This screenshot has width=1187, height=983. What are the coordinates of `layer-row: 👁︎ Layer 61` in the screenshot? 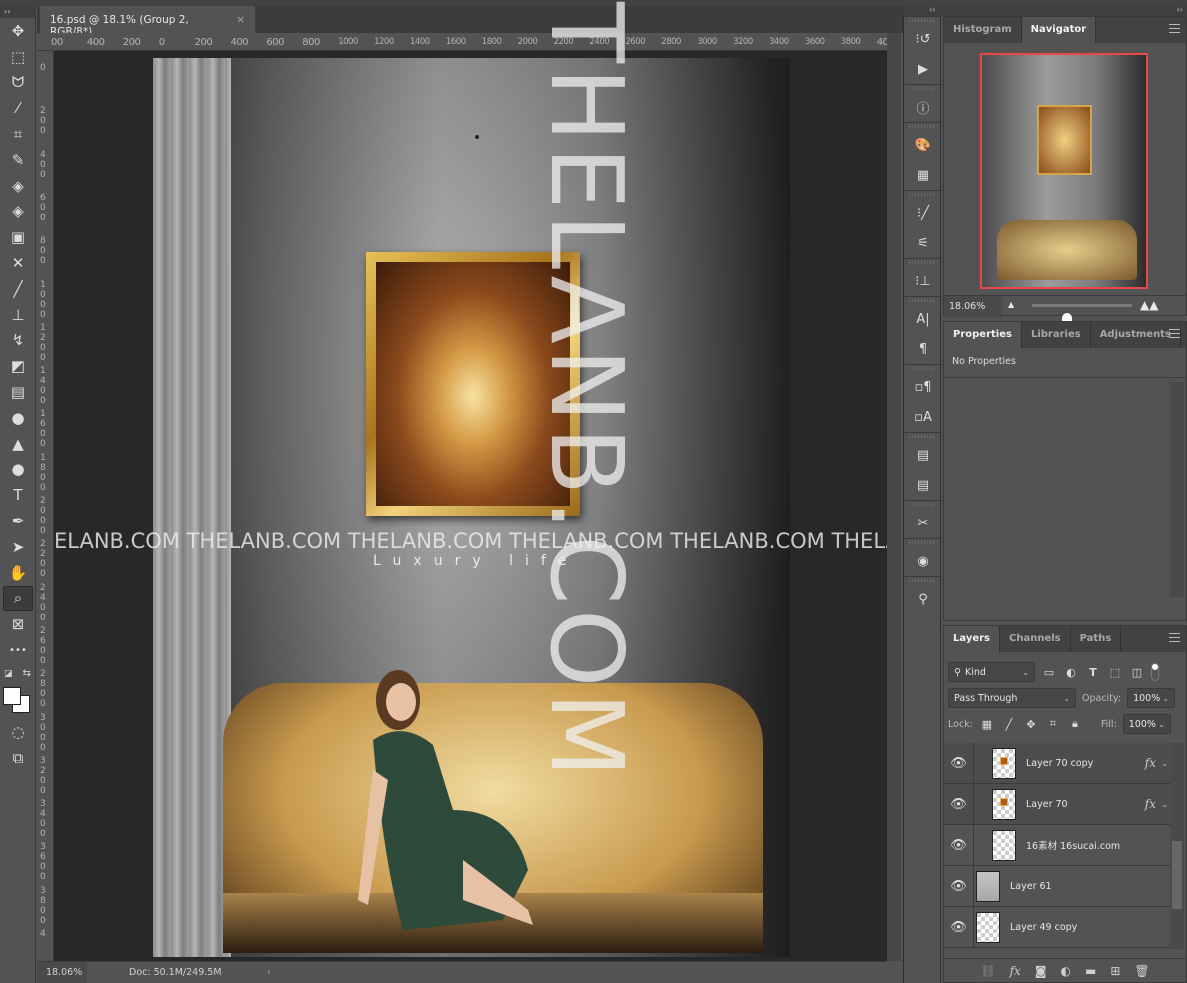 It's located at (1057, 886).